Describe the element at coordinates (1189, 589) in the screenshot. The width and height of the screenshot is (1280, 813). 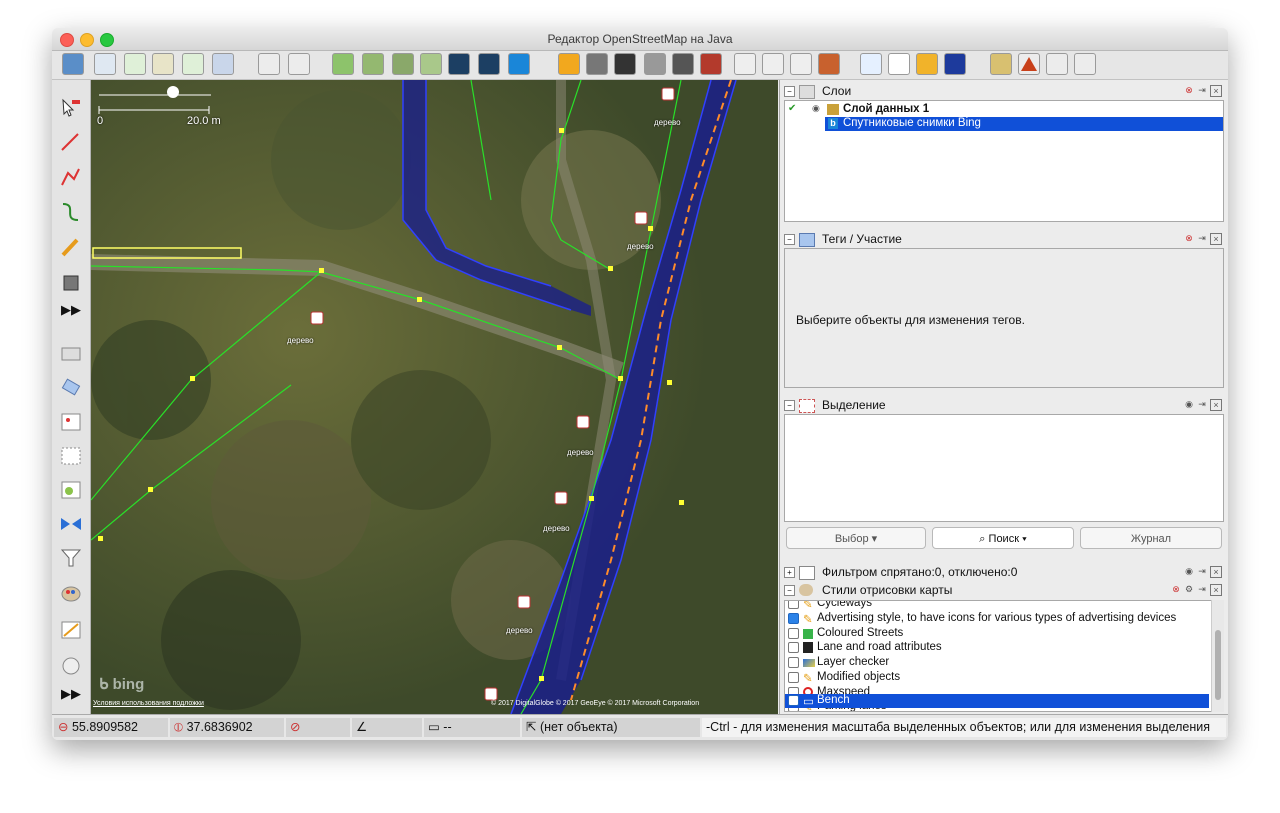
I see `settings-icon: ⚙` at that location.